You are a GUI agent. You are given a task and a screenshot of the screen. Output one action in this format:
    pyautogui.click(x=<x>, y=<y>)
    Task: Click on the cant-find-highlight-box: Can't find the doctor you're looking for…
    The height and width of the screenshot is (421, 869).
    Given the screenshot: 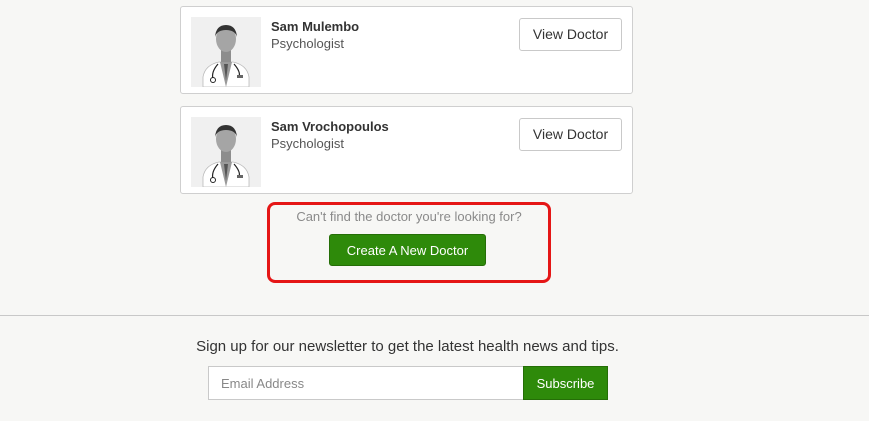 What is the action you would take?
    pyautogui.click(x=409, y=242)
    